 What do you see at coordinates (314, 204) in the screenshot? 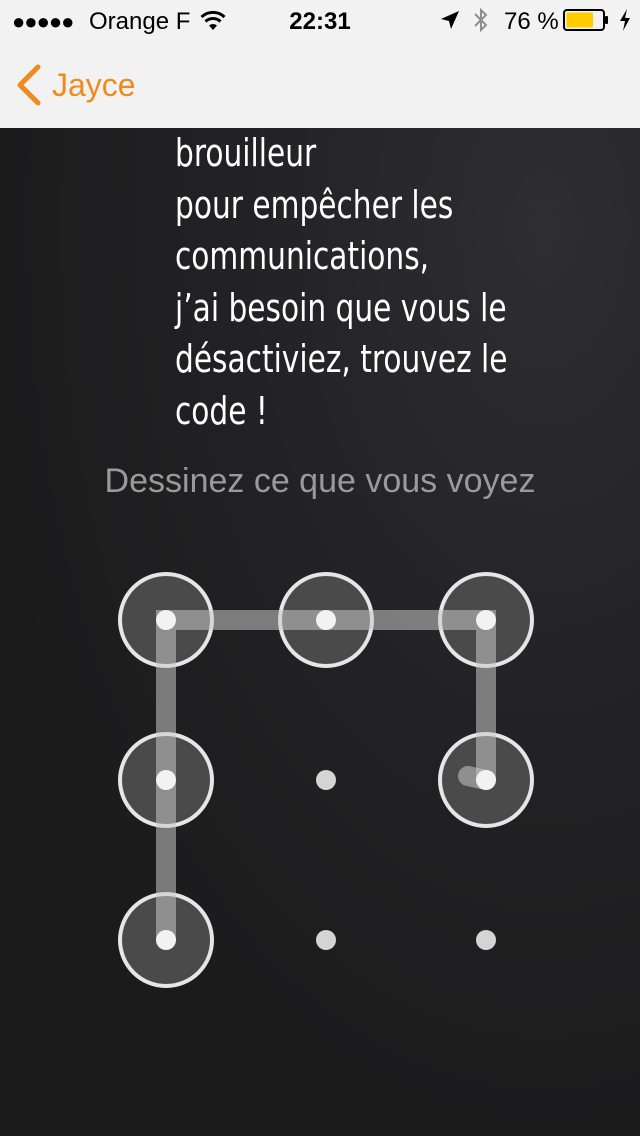
I see `message-line: pour empêcher les` at bounding box center [314, 204].